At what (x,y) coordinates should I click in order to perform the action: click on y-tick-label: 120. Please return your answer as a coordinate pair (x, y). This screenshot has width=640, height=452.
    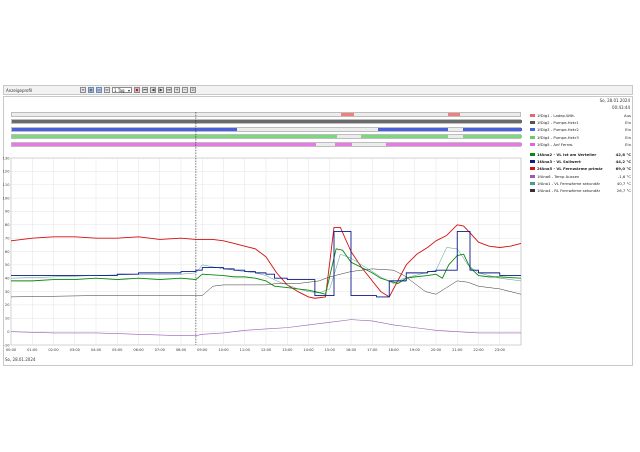
    Looking at the image, I should click on (7, 172).